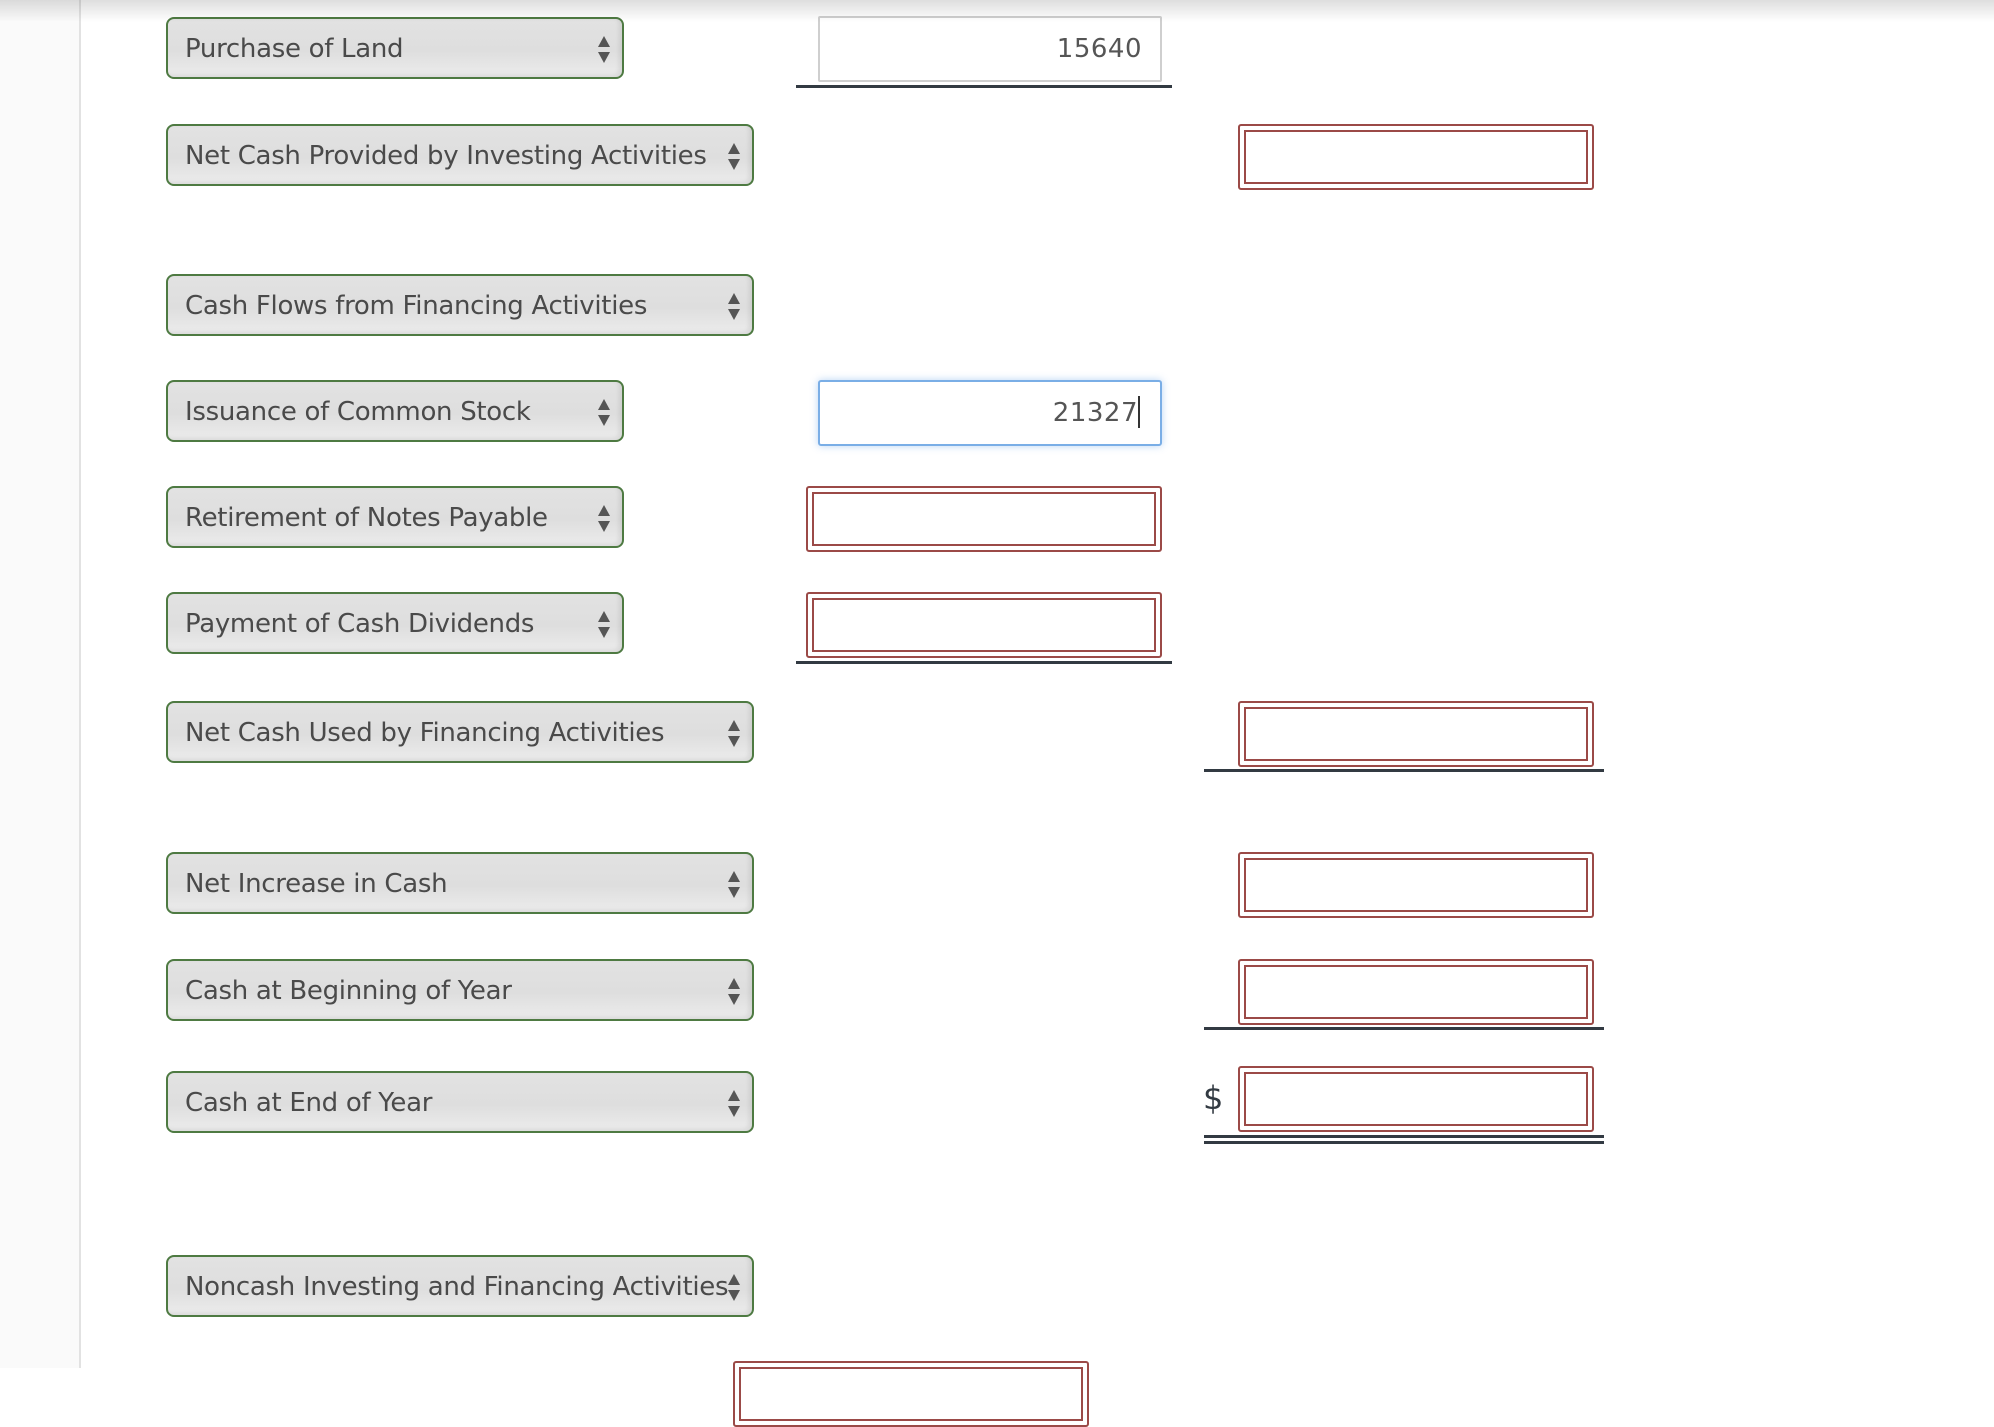 This screenshot has width=1994, height=1427. What do you see at coordinates (990, 413) in the screenshot?
I see `amount-input-issuance-common-stock: 21327` at bounding box center [990, 413].